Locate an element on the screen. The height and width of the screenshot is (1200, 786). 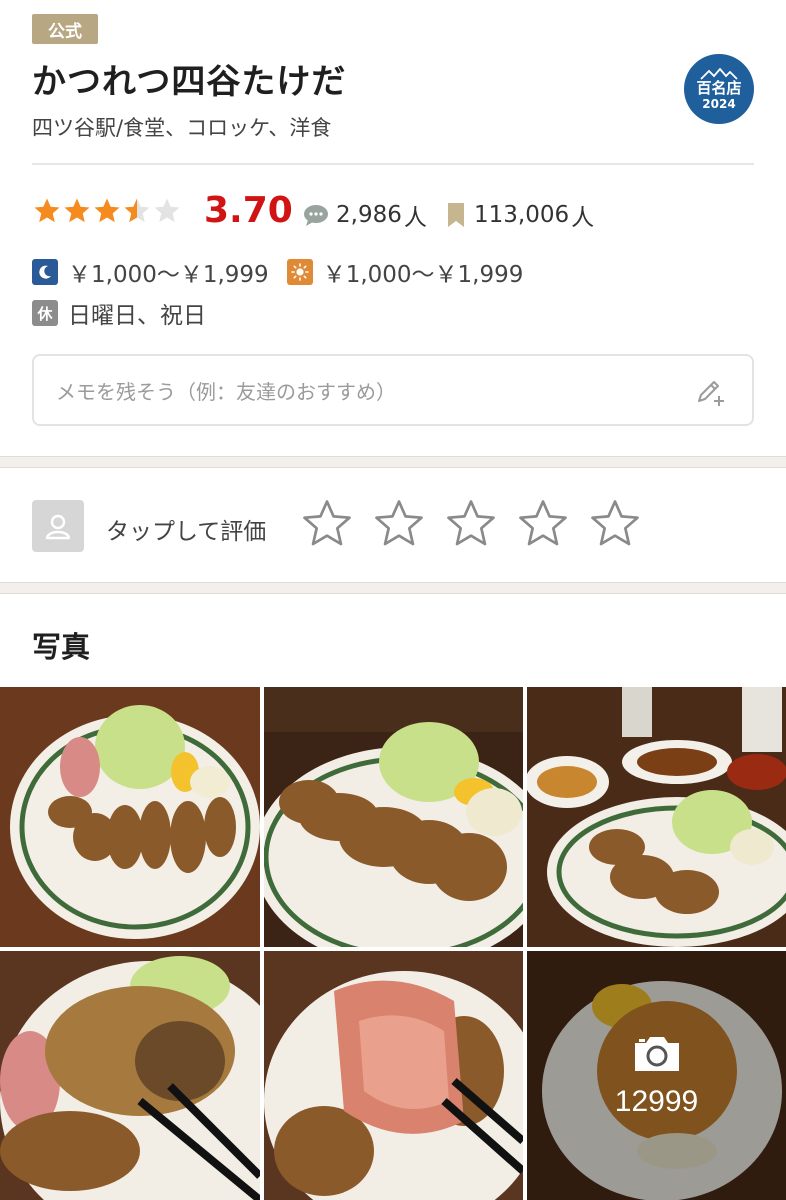
hyakumeiten-award-badge: 百名店 2024 is located at coordinates (719, 89).